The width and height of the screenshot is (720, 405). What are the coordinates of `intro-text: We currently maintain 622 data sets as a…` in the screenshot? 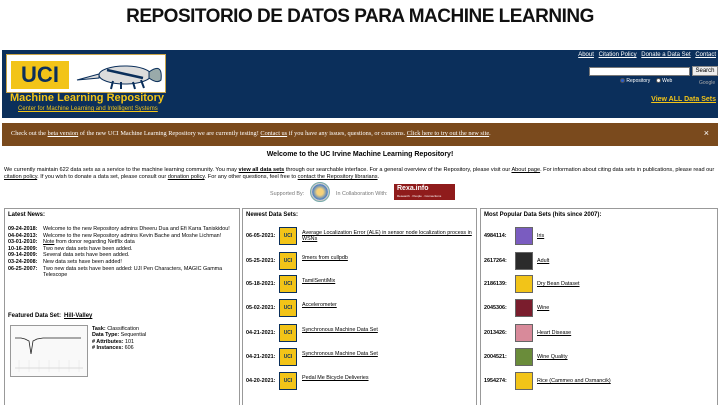 It's located at (121, 170).